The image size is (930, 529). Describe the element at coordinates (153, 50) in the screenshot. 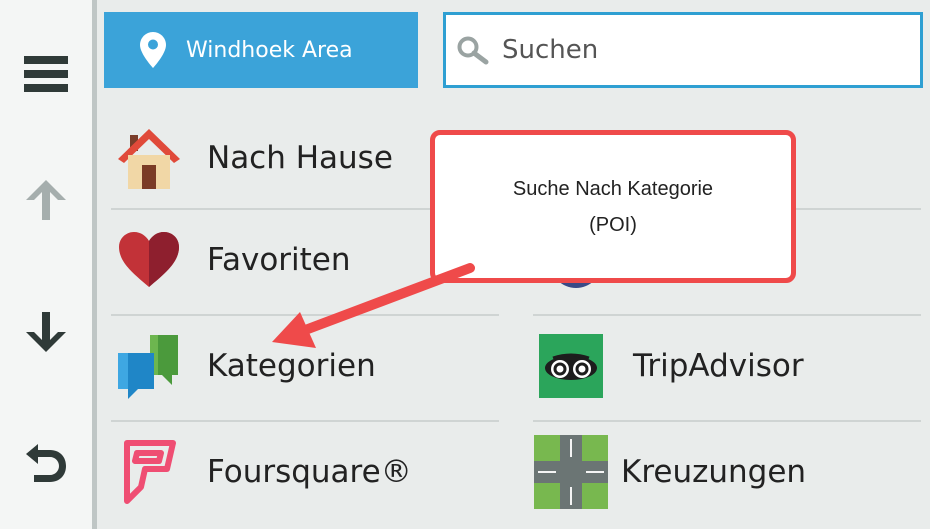

I see `location-pin-icon` at that location.